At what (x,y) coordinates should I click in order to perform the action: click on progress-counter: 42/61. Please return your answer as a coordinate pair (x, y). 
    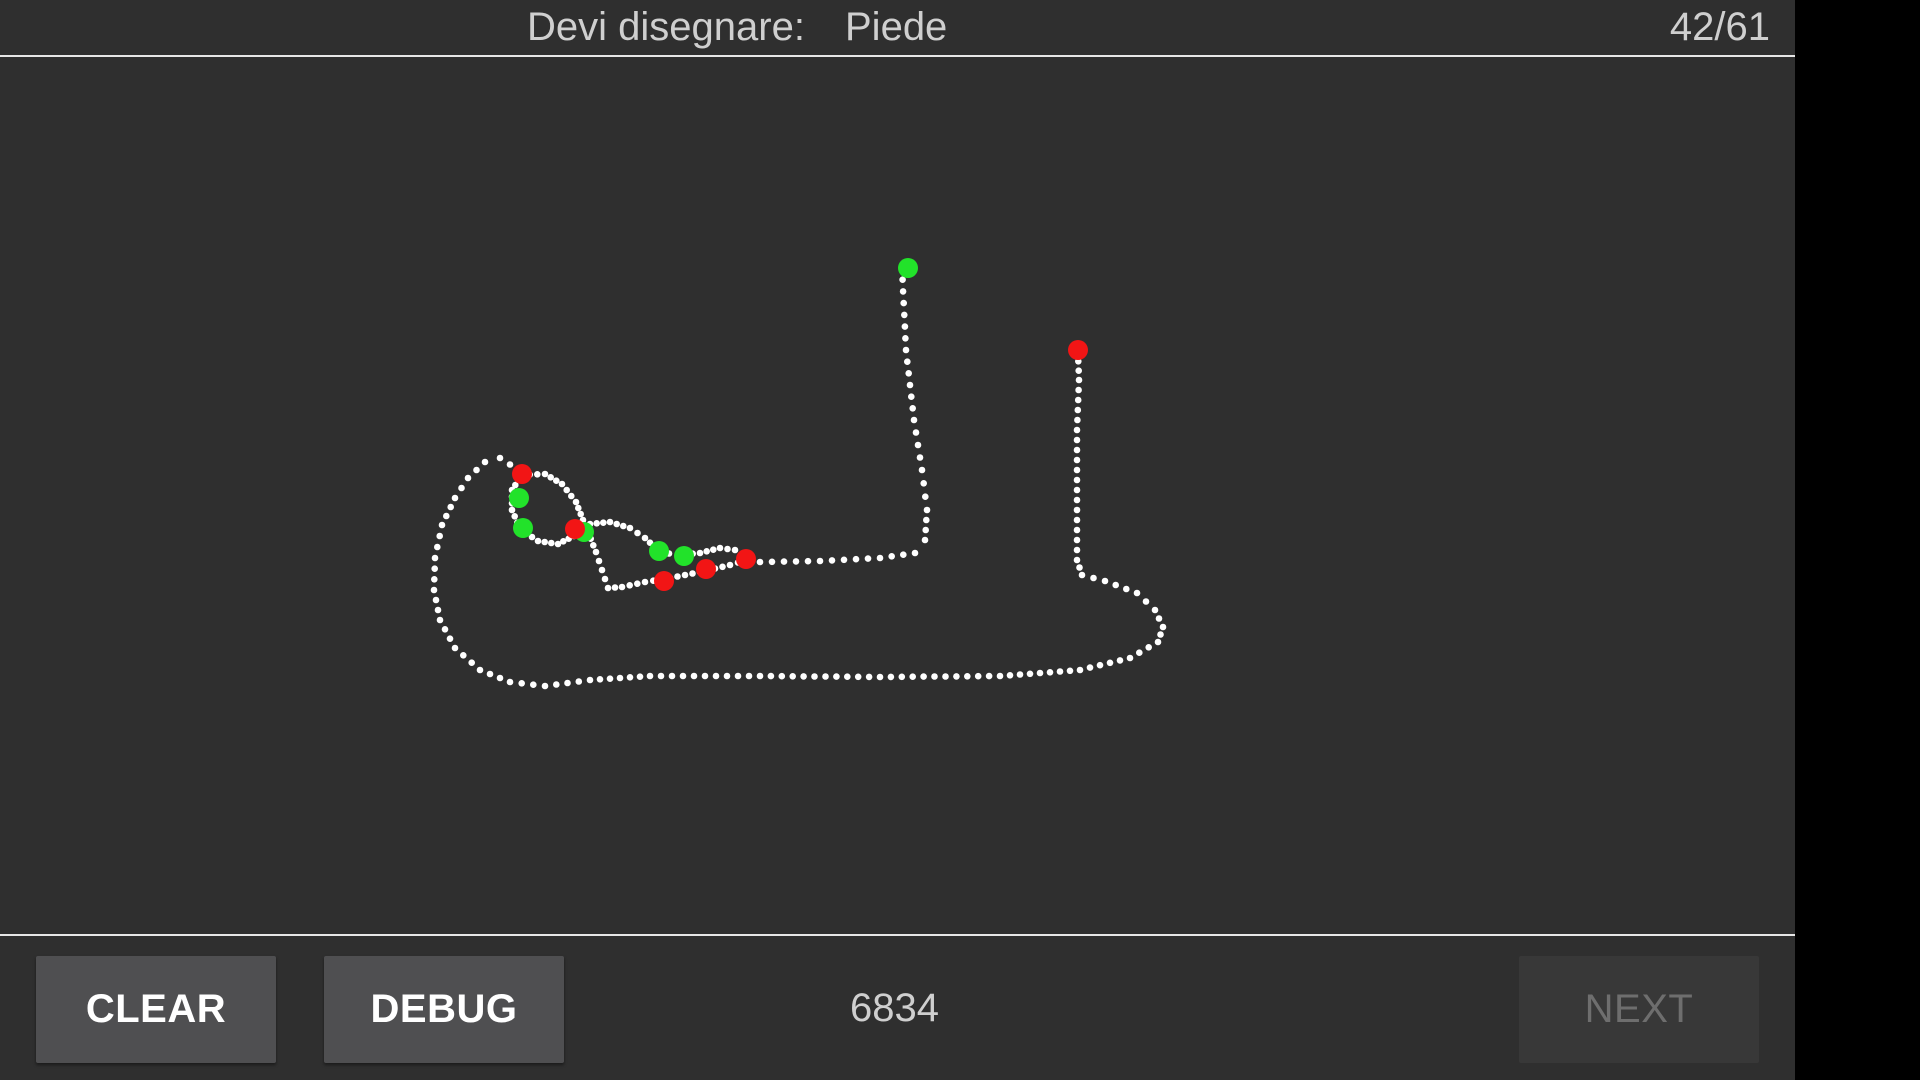
    Looking at the image, I should click on (1719, 27).